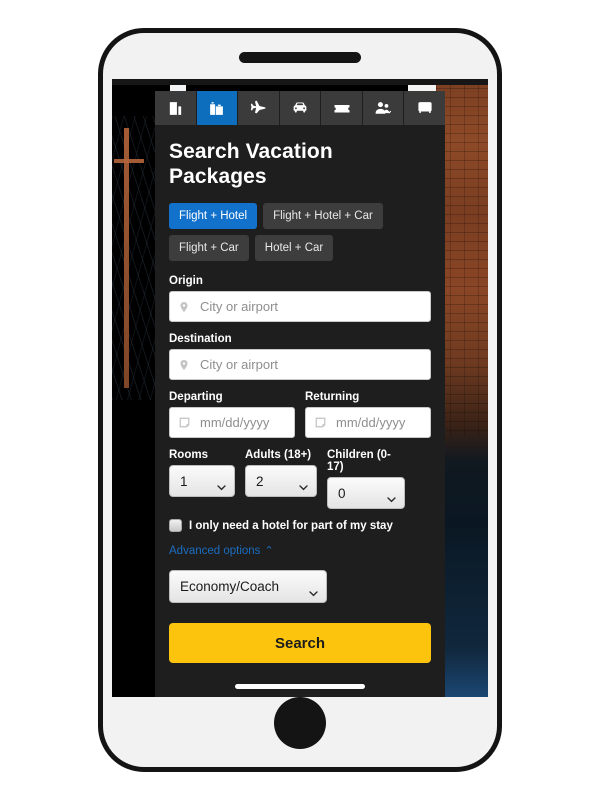 This screenshot has height=800, width=600. I want to click on home-indicator, so click(300, 686).